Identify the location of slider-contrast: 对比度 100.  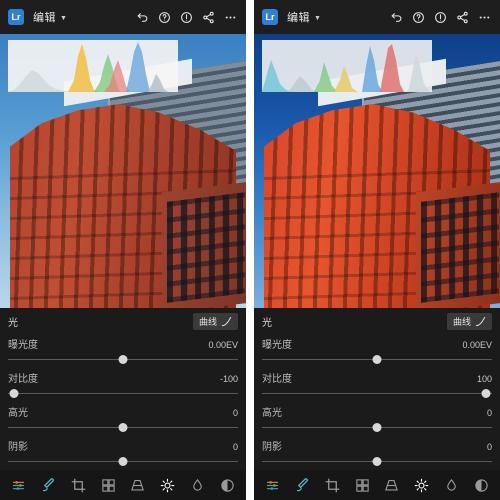
(377, 385).